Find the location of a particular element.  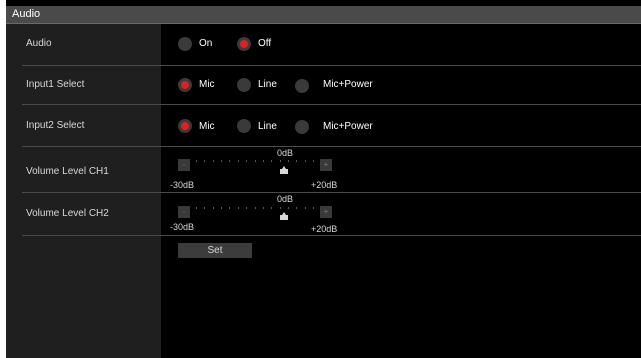

input2-label: Input2 Select is located at coordinates (55, 125).